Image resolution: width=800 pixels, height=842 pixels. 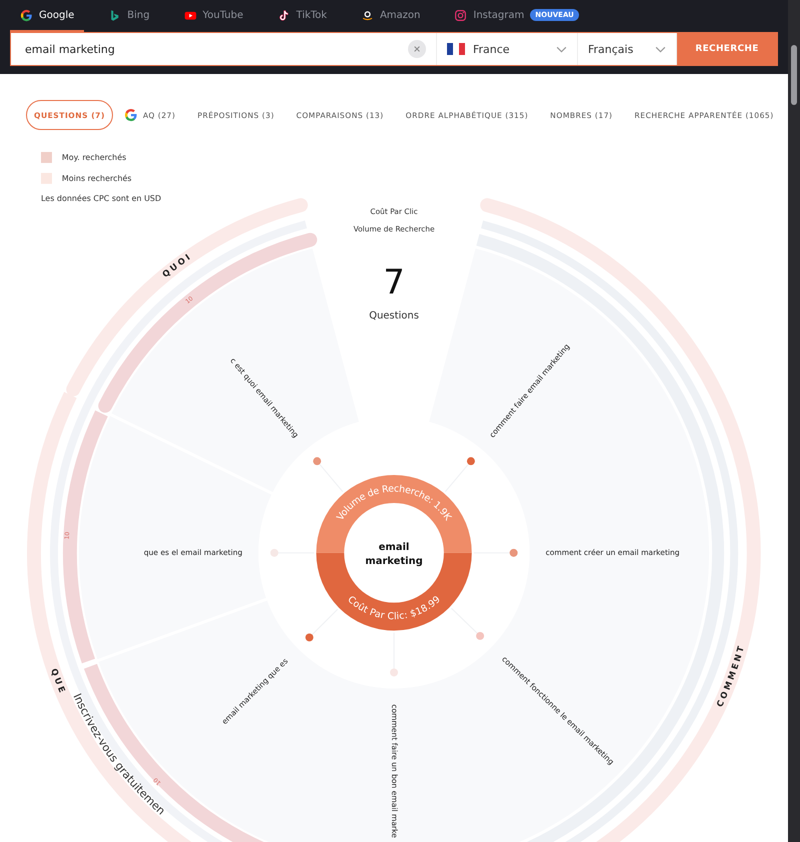 What do you see at coordinates (507, 49) in the screenshot?
I see `country-select: France` at bounding box center [507, 49].